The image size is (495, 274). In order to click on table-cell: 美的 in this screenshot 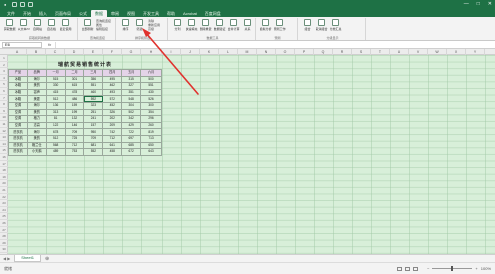, I will do `click(36, 138)`.